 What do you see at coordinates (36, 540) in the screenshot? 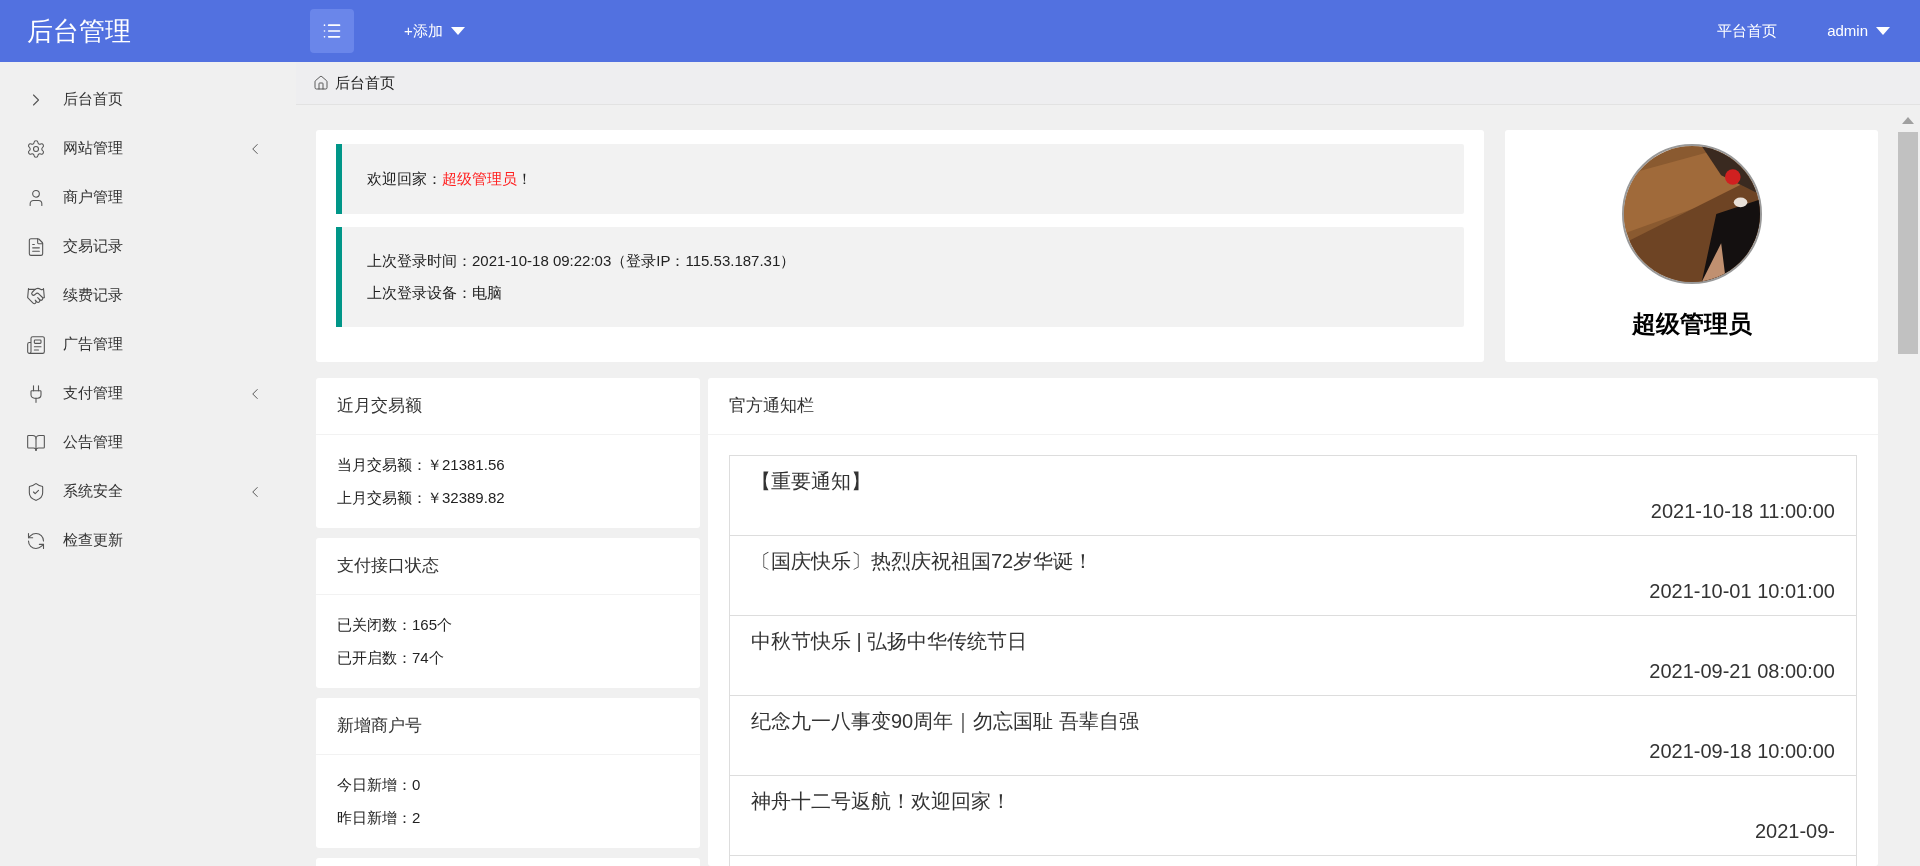
I see `refresh-icon` at bounding box center [36, 540].